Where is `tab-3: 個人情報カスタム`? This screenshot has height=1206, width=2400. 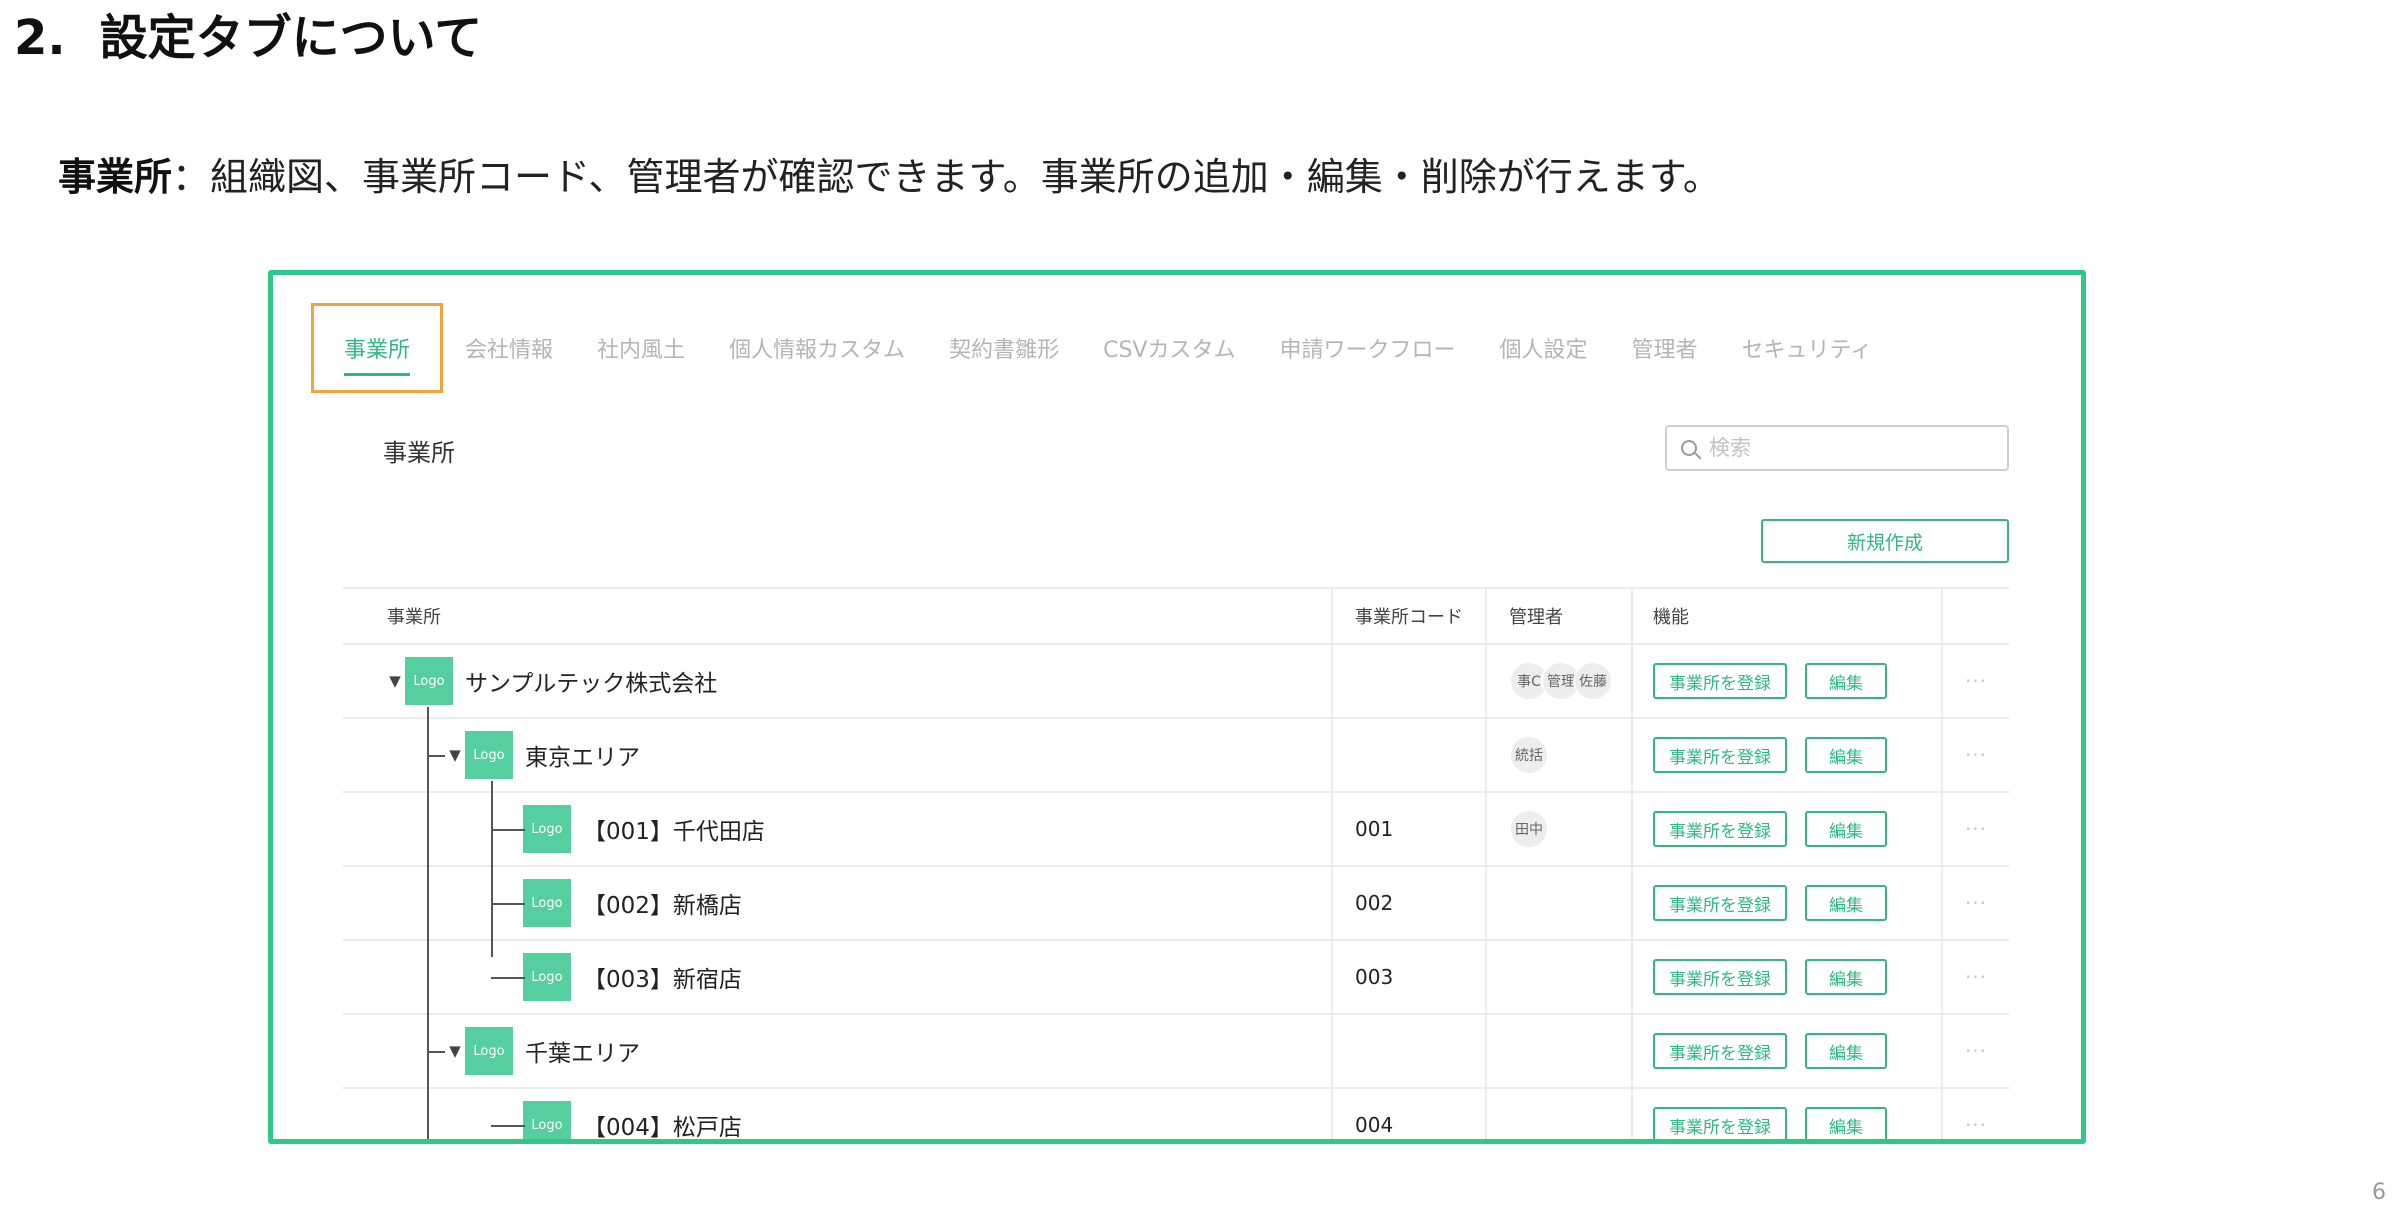 tab-3: 個人情報カスタム is located at coordinates (817, 348).